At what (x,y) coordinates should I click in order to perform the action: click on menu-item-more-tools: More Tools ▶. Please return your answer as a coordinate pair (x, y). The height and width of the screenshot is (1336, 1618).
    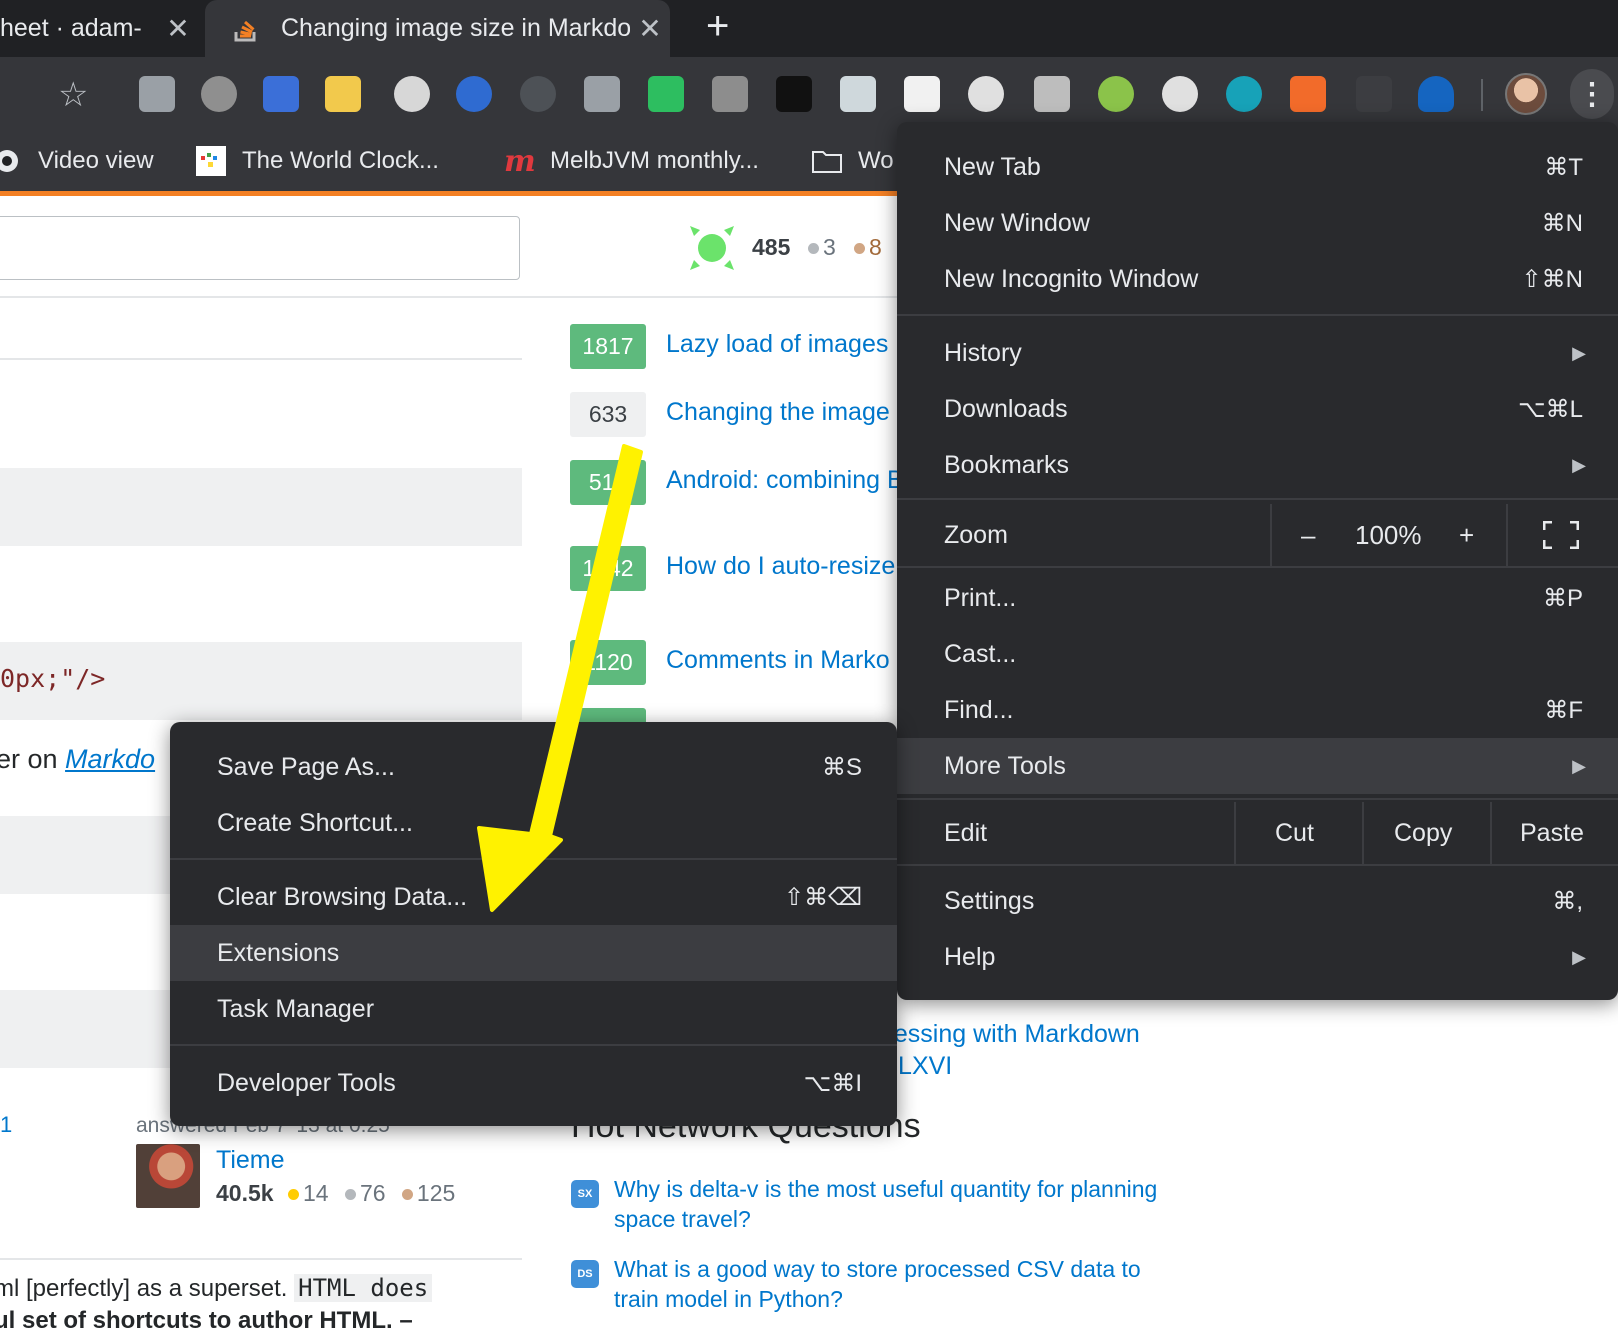
    Looking at the image, I should click on (1257, 766).